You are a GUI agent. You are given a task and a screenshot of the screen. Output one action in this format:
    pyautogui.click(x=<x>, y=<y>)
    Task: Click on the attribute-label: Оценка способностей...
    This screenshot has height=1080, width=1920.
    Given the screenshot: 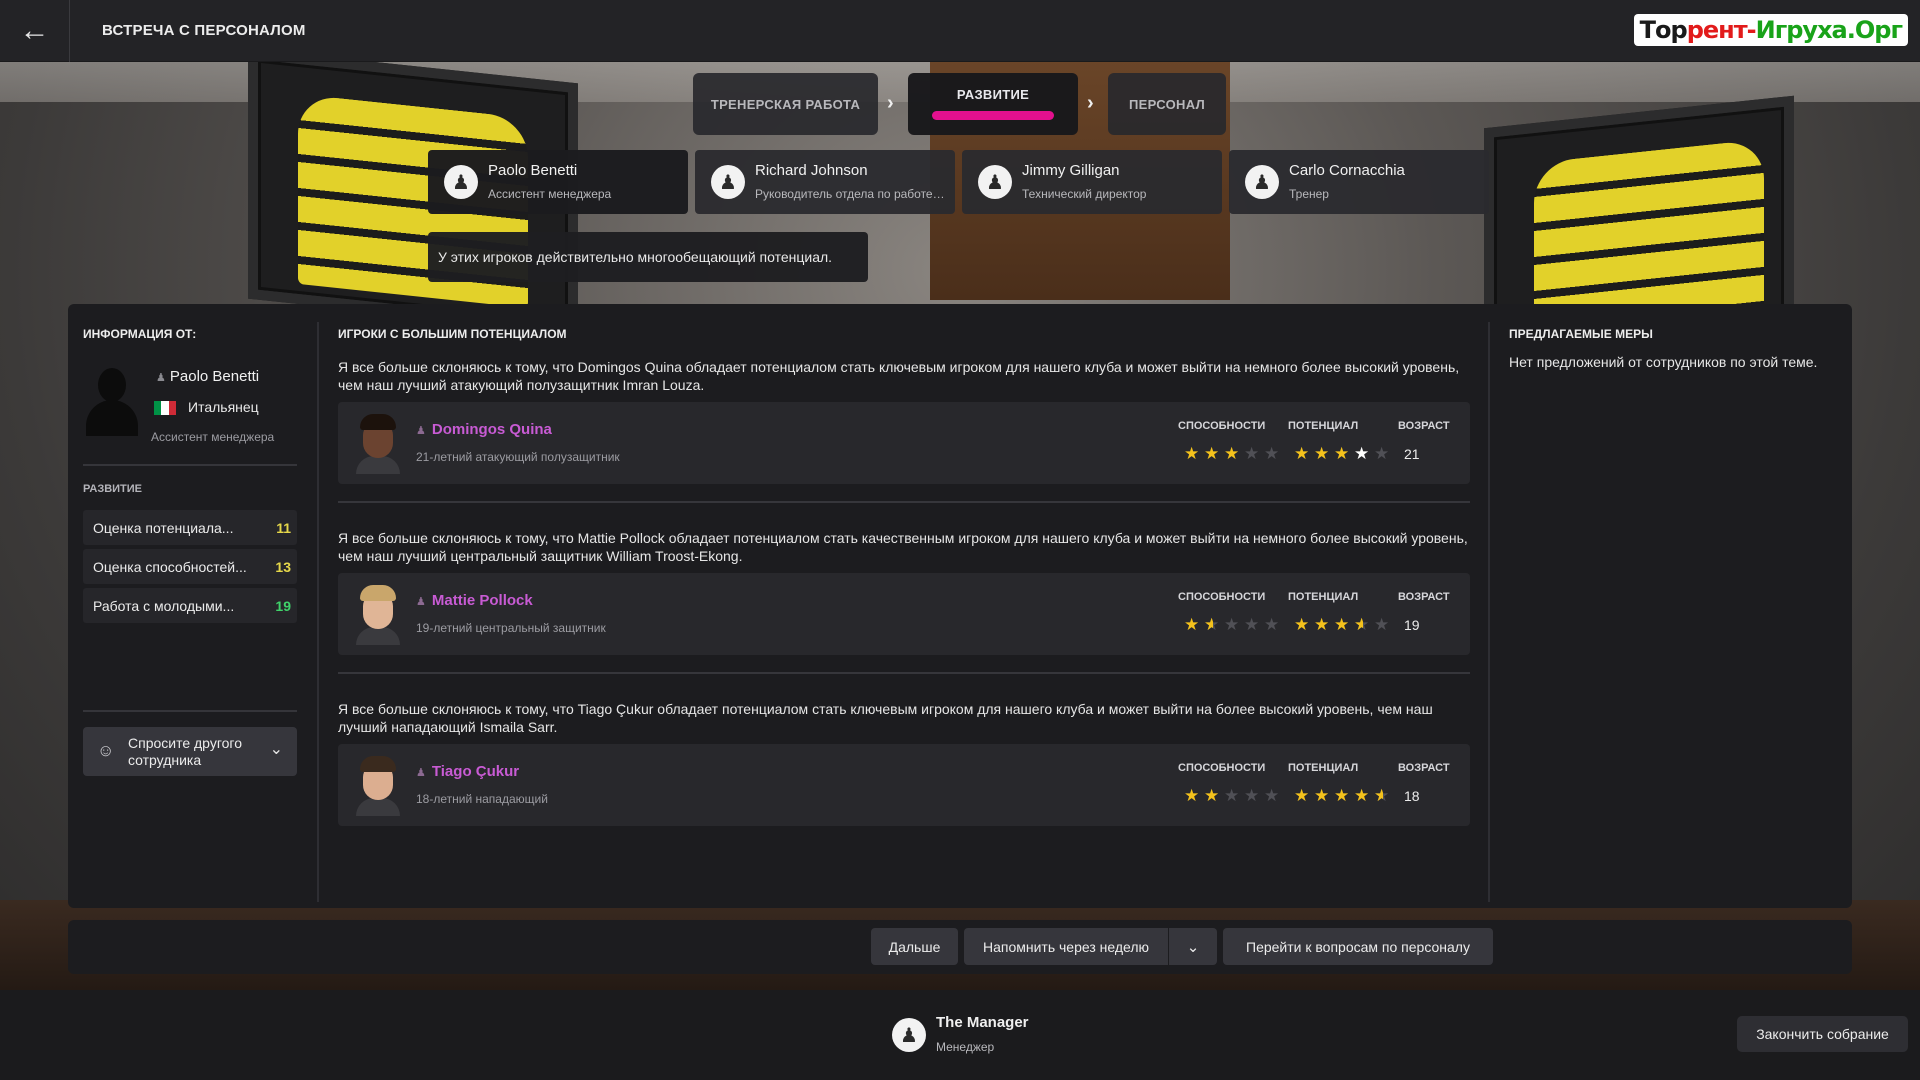 What is the action you would take?
    pyautogui.click(x=170, y=567)
    